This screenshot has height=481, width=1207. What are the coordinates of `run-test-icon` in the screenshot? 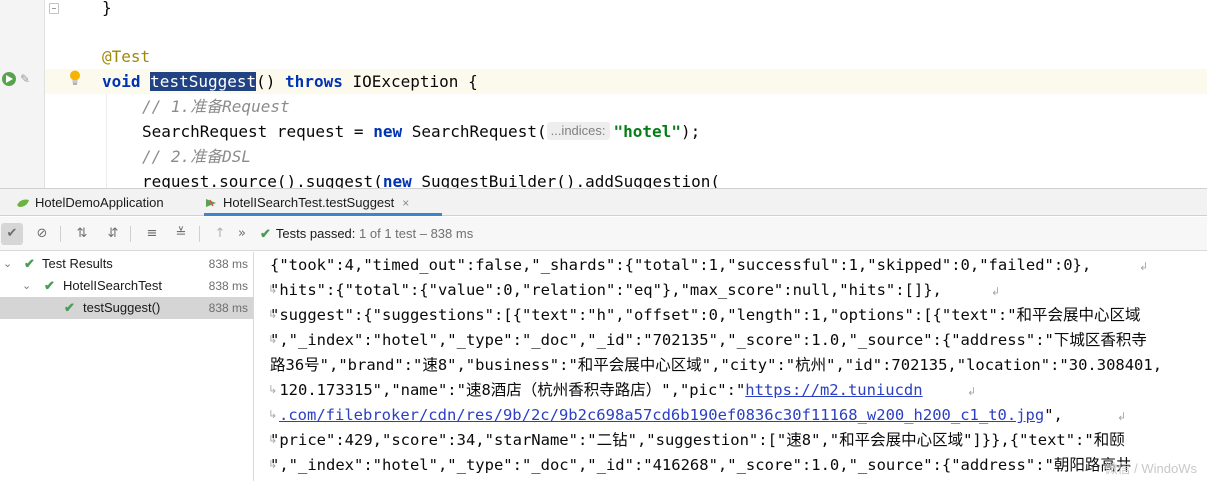 It's located at (9, 79).